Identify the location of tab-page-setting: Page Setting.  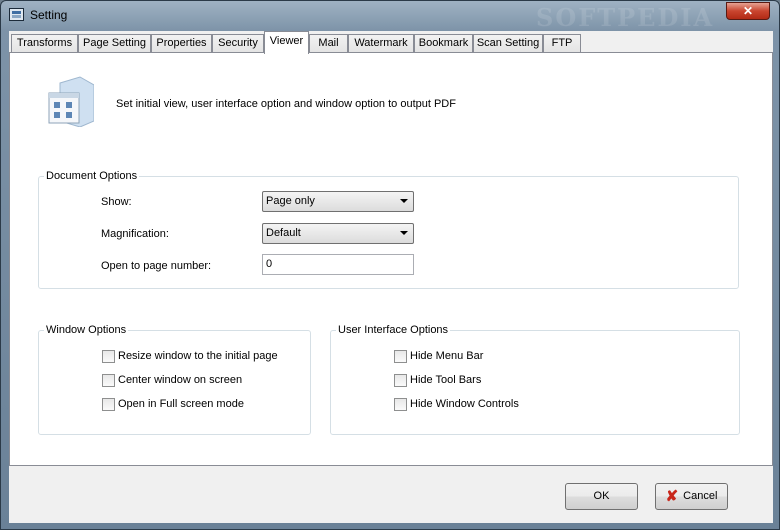
(114, 43).